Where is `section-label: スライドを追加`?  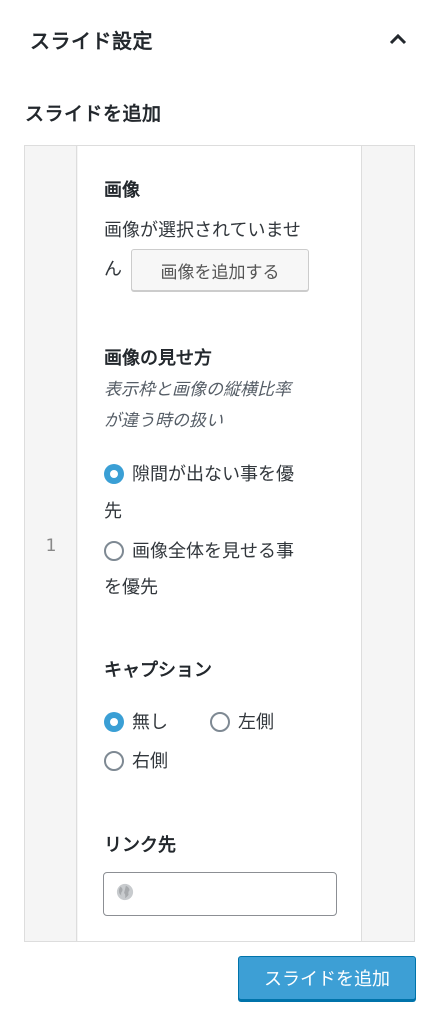 section-label: スライドを追加 is located at coordinates (93, 114).